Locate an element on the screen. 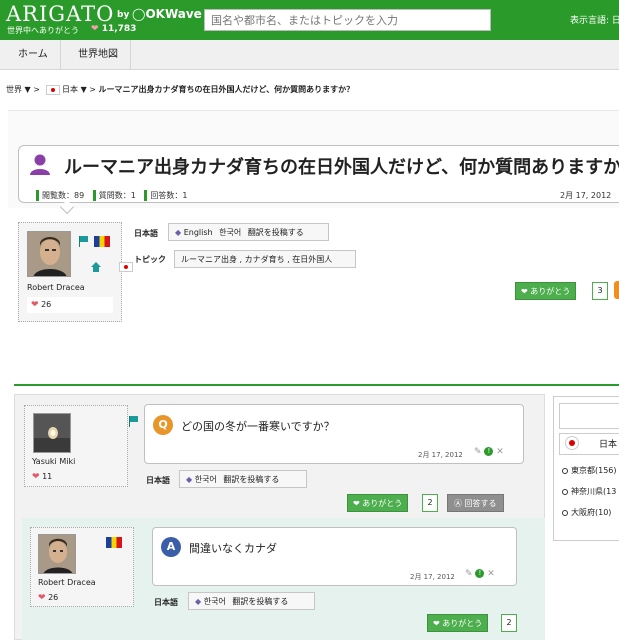 This screenshot has width=619, height=640. answers-count: 回答数：1 is located at coordinates (169, 195).